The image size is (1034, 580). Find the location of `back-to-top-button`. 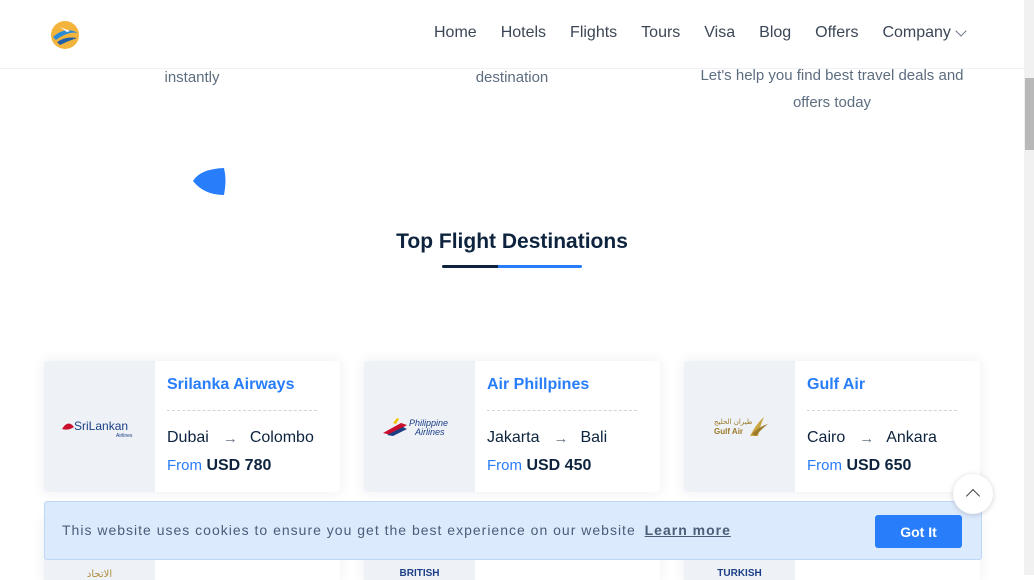

back-to-top-button is located at coordinates (973, 494).